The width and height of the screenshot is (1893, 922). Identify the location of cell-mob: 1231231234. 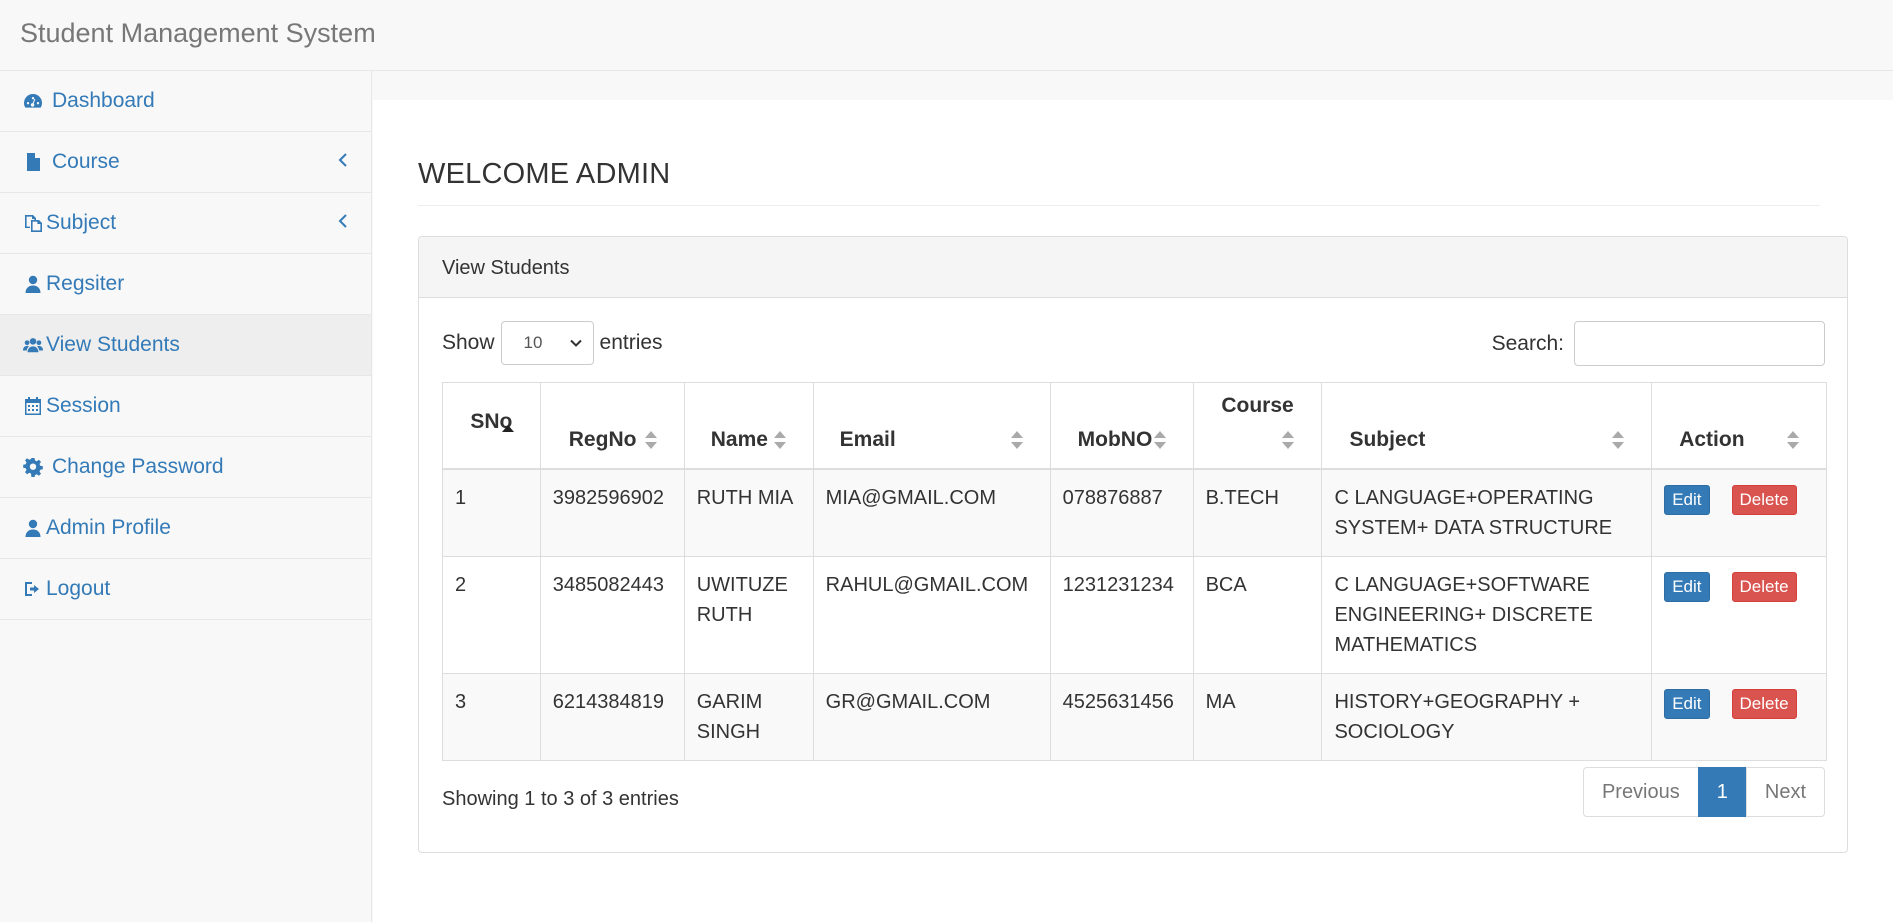
(1121, 614).